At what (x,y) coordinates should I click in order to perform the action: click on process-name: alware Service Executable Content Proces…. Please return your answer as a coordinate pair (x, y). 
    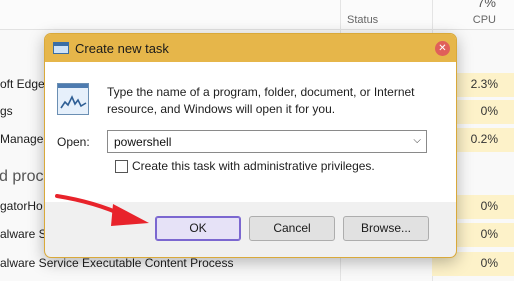
    Looking at the image, I should click on (117, 263).